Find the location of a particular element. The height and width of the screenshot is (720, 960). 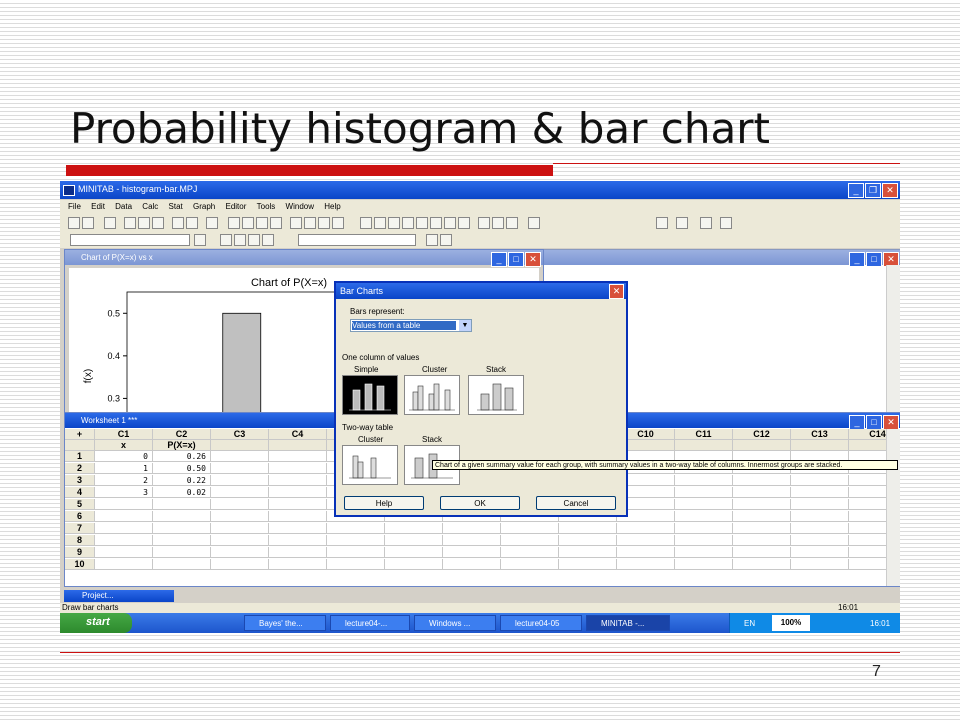

menu-help: Help is located at coordinates (332, 206).